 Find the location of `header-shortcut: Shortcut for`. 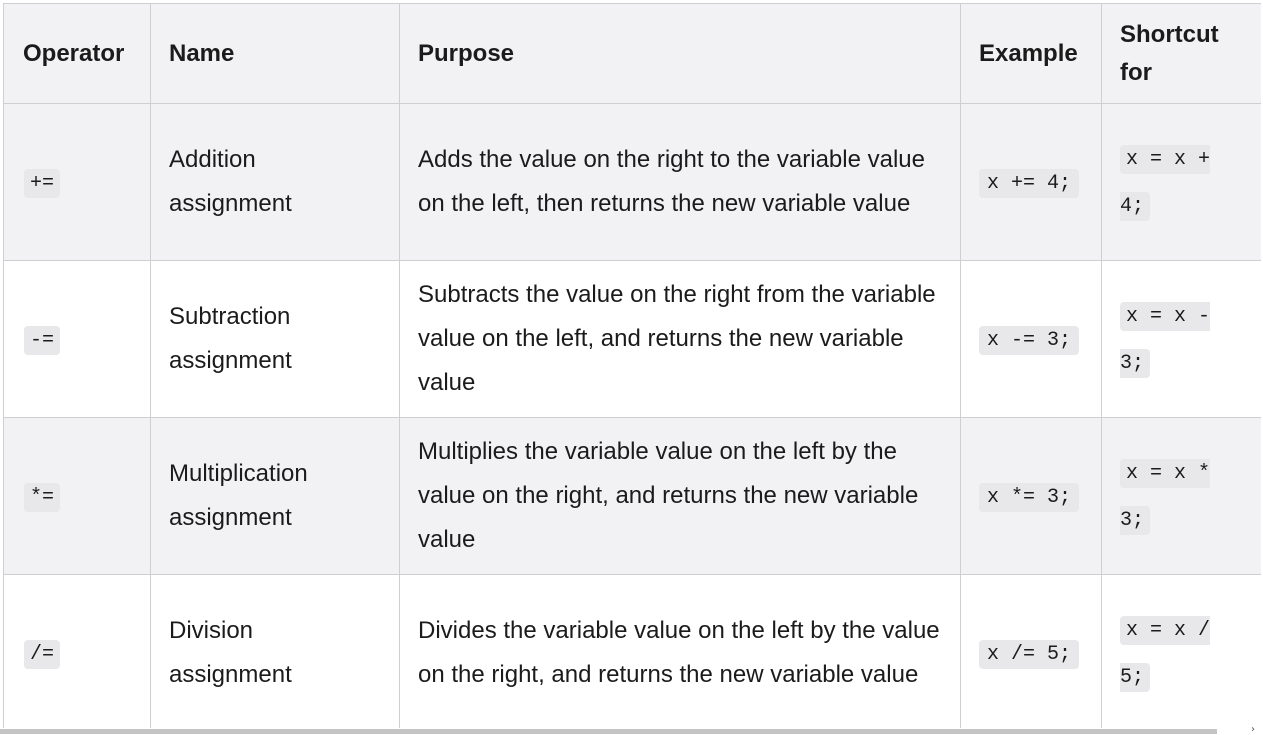

header-shortcut: Shortcut for is located at coordinates (1181, 53).